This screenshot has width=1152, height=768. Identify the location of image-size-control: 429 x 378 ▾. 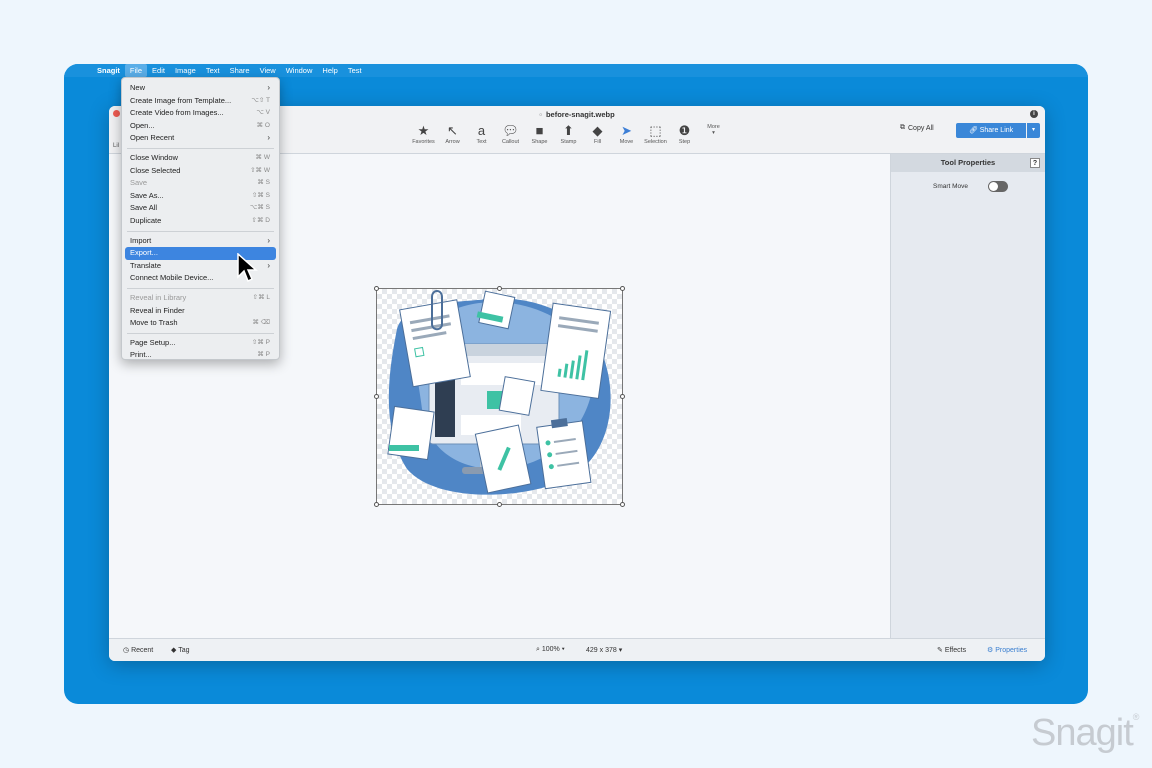
(604, 650).